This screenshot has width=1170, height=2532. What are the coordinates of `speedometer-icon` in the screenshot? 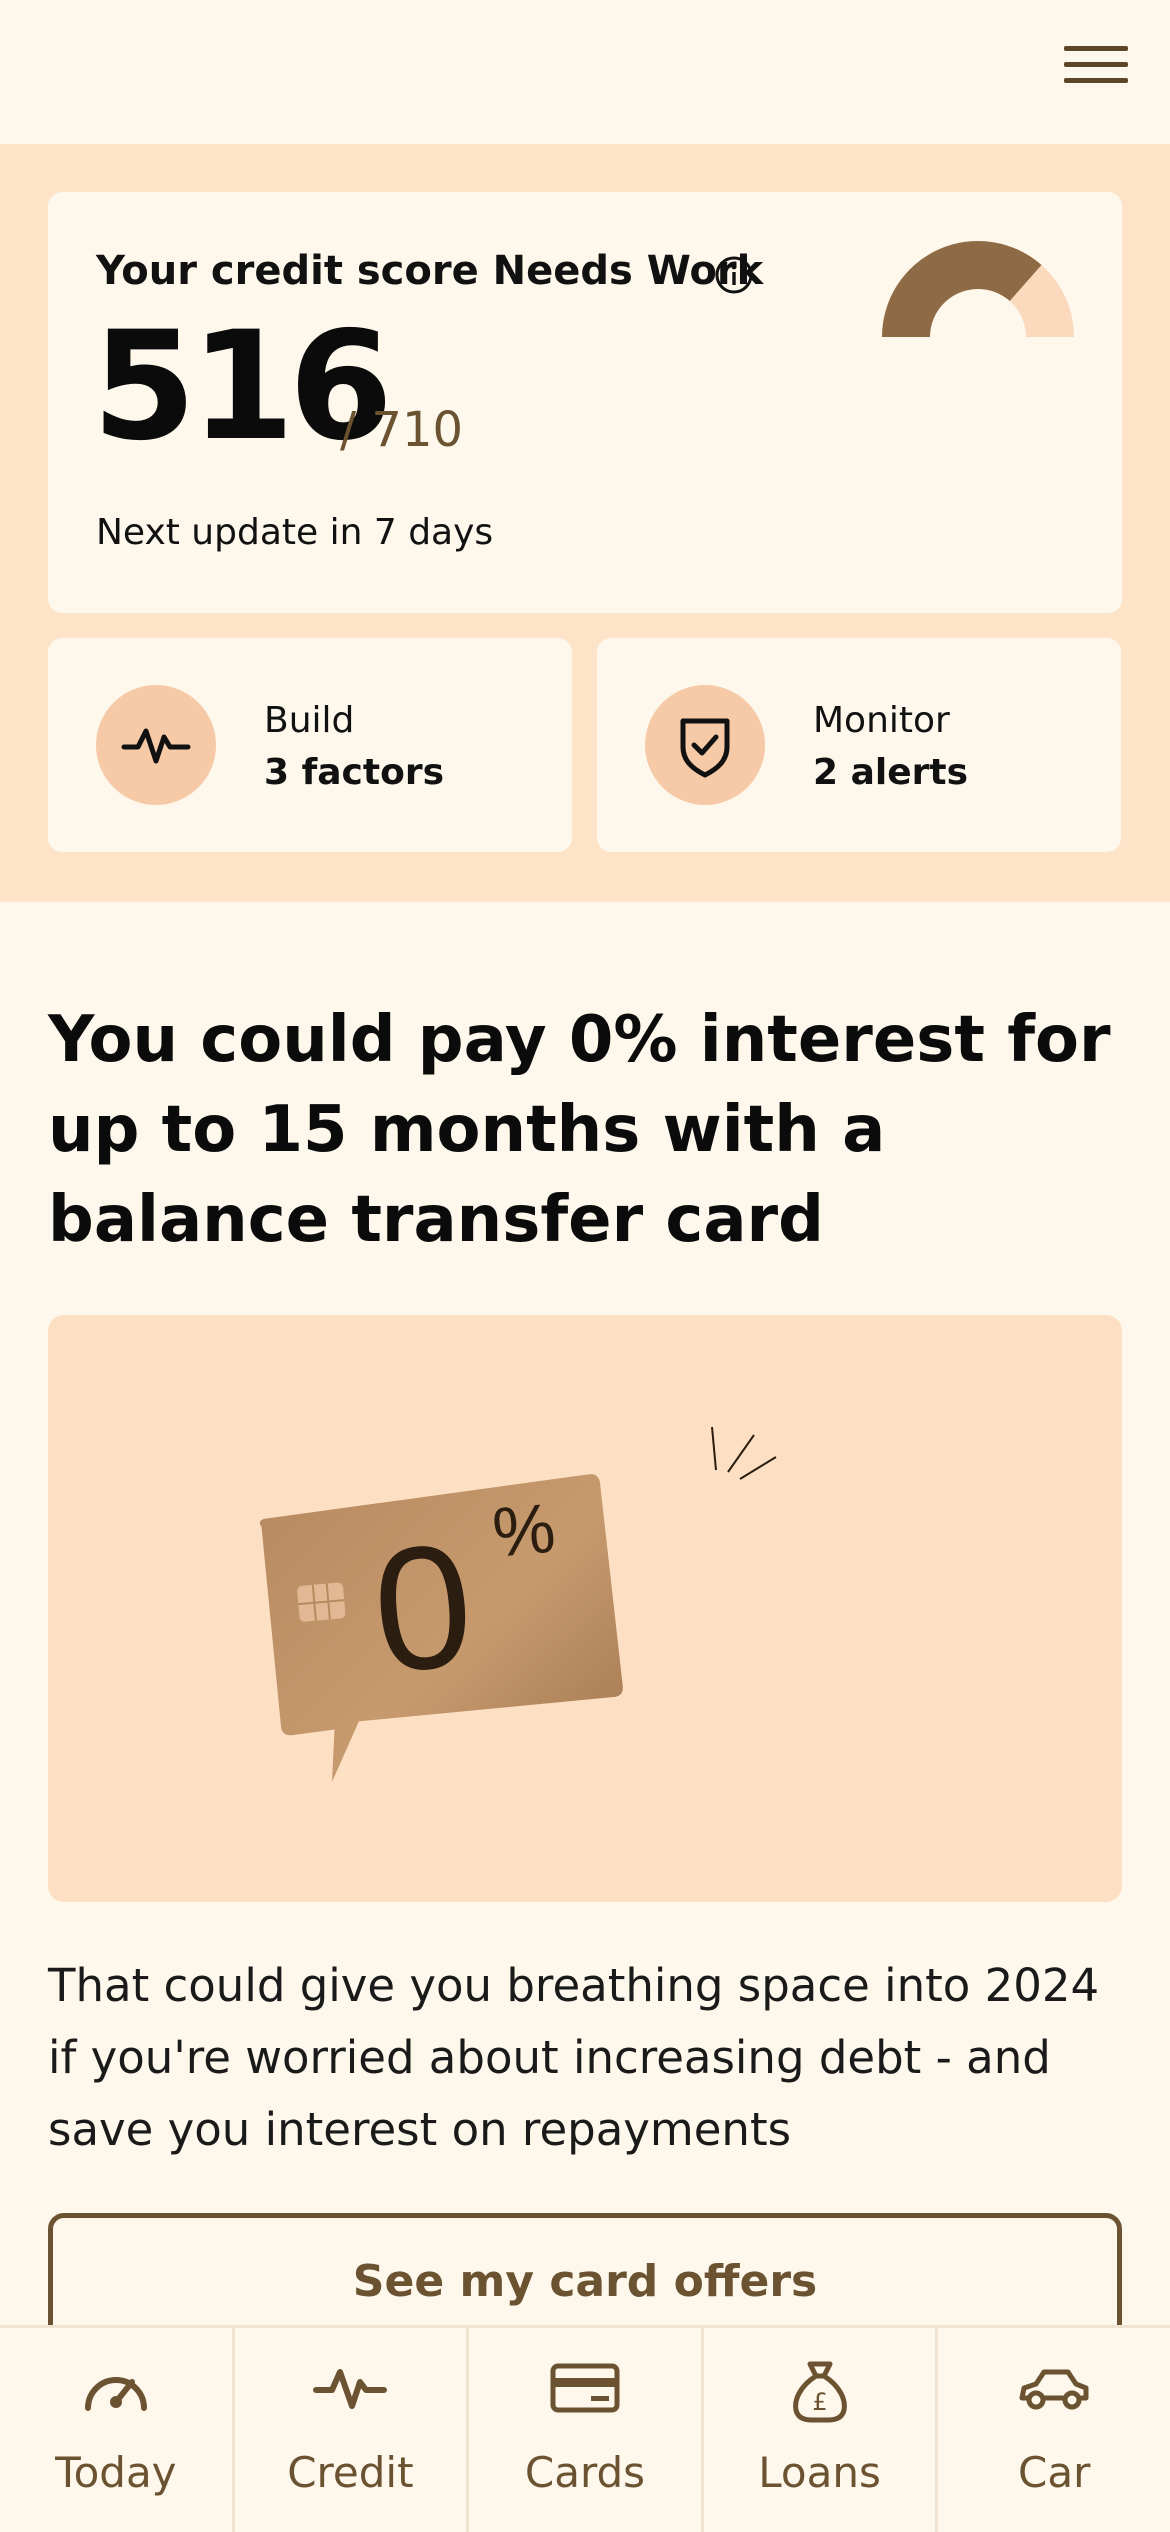 It's located at (115, 2394).